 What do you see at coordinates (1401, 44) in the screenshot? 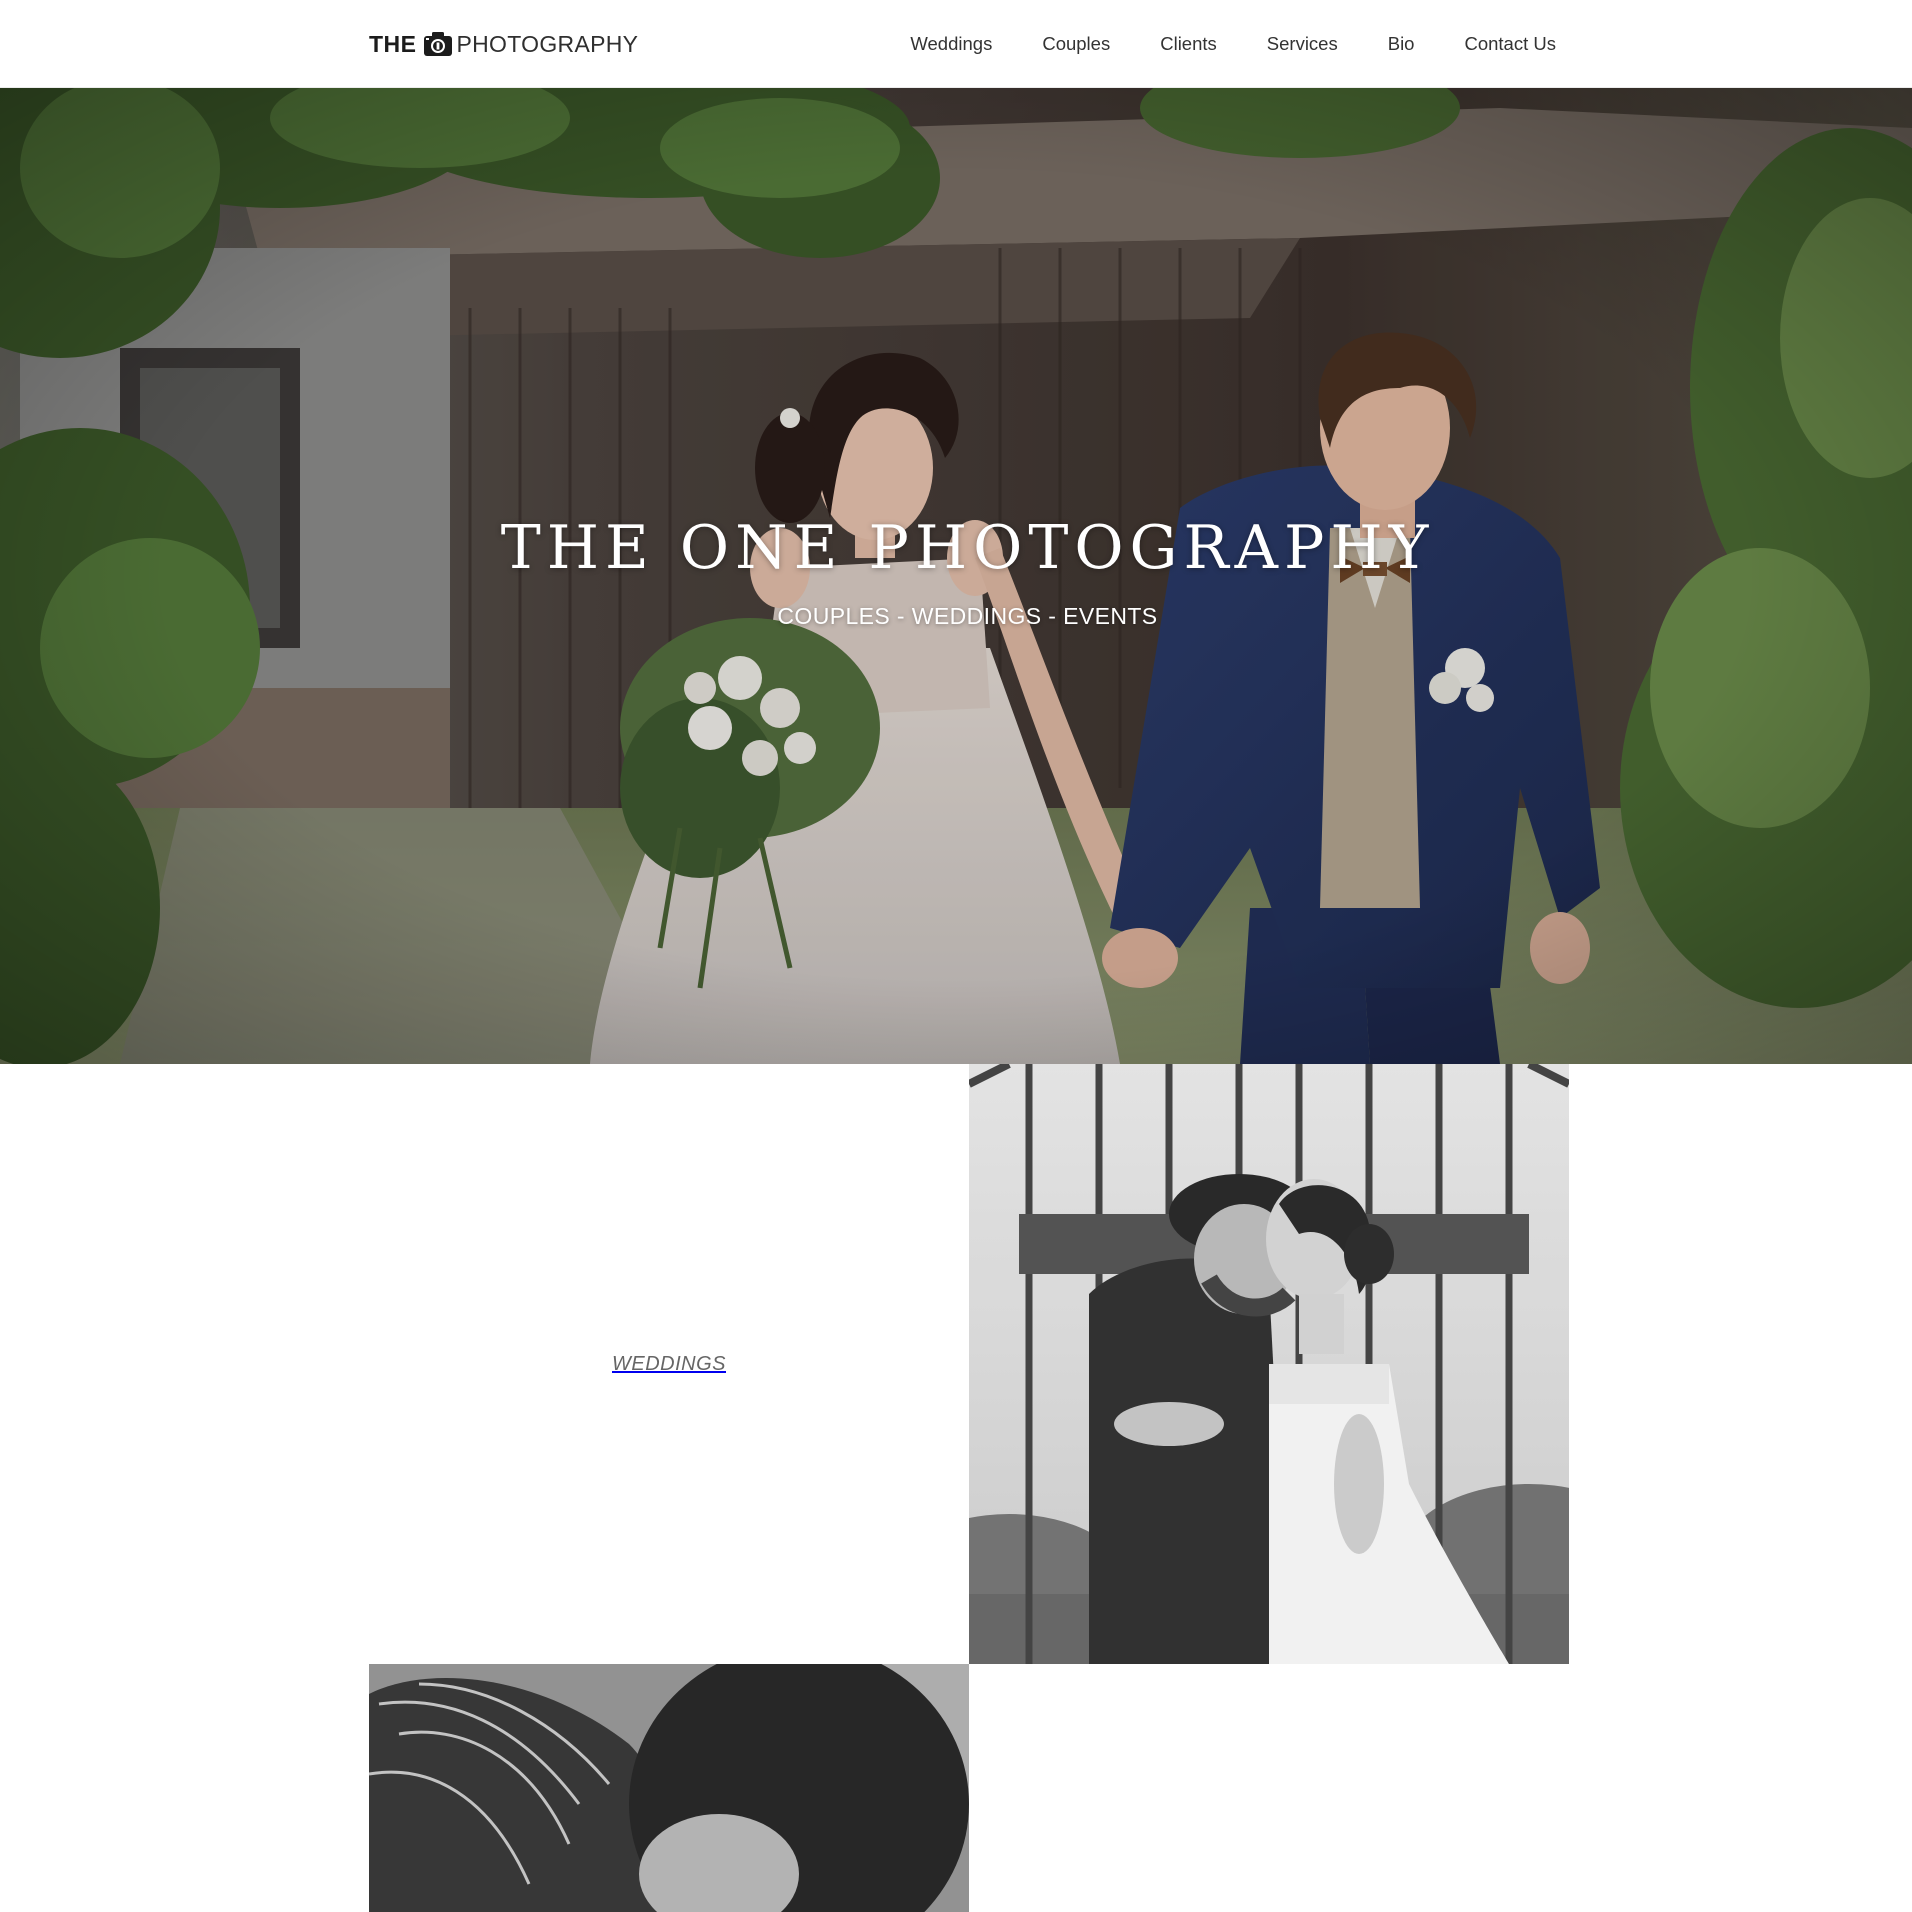
I see `nav-link-bio: Bio` at bounding box center [1401, 44].